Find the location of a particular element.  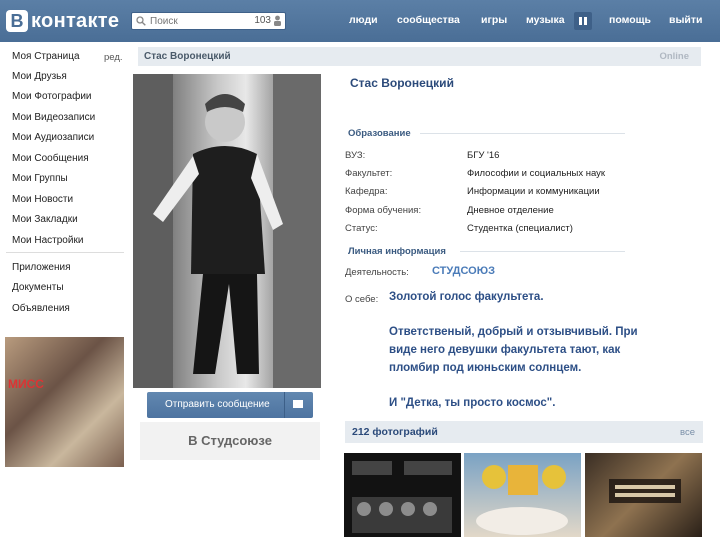

send-message-label: Отправить сообщение is located at coordinates (217, 404).